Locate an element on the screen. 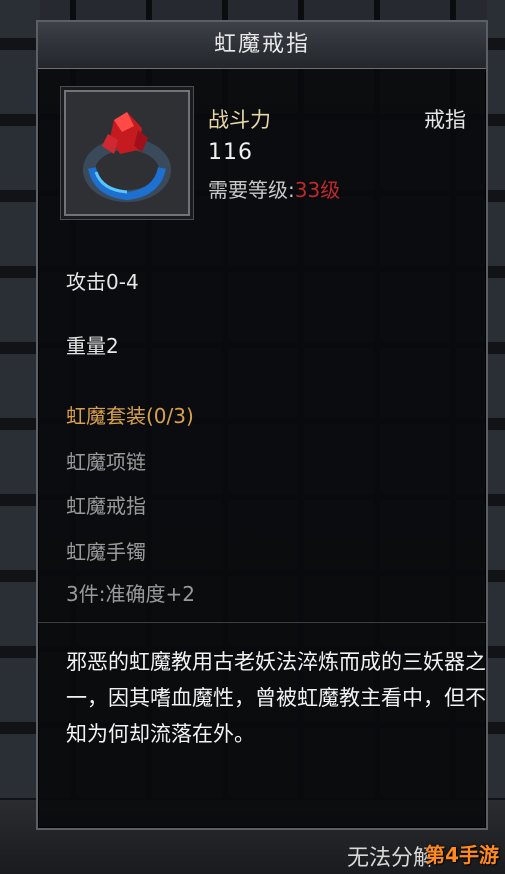  inventory-right-column is located at coordinates (496, 437).